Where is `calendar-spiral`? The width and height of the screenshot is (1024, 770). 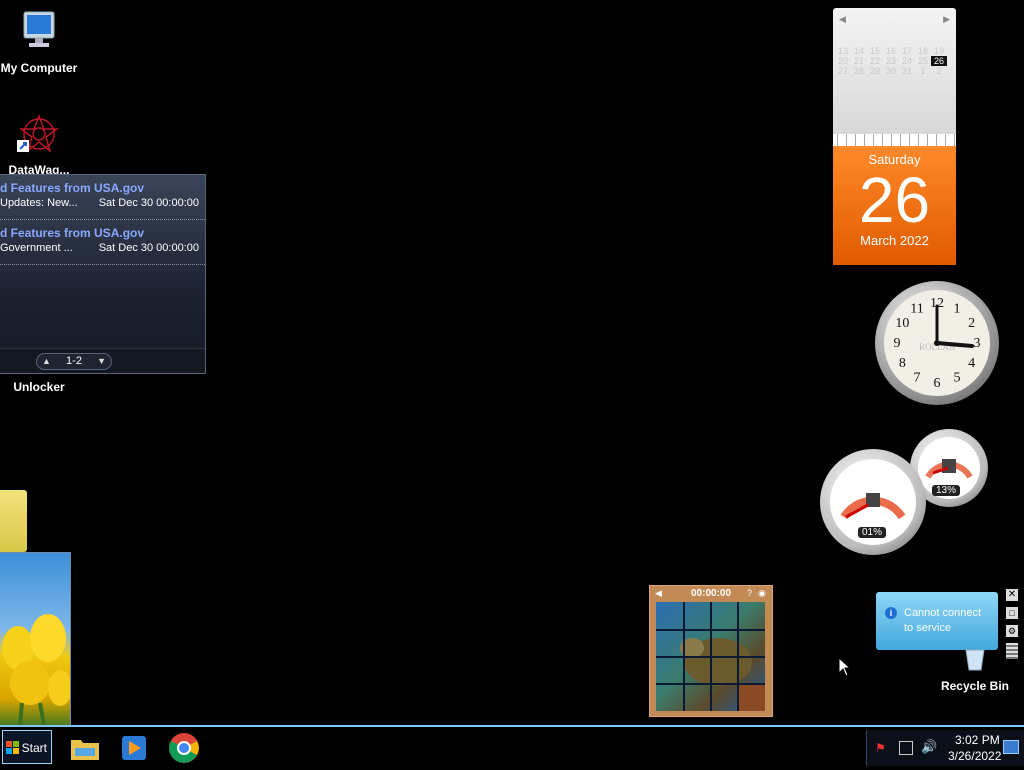
calendar-spiral is located at coordinates (894, 140).